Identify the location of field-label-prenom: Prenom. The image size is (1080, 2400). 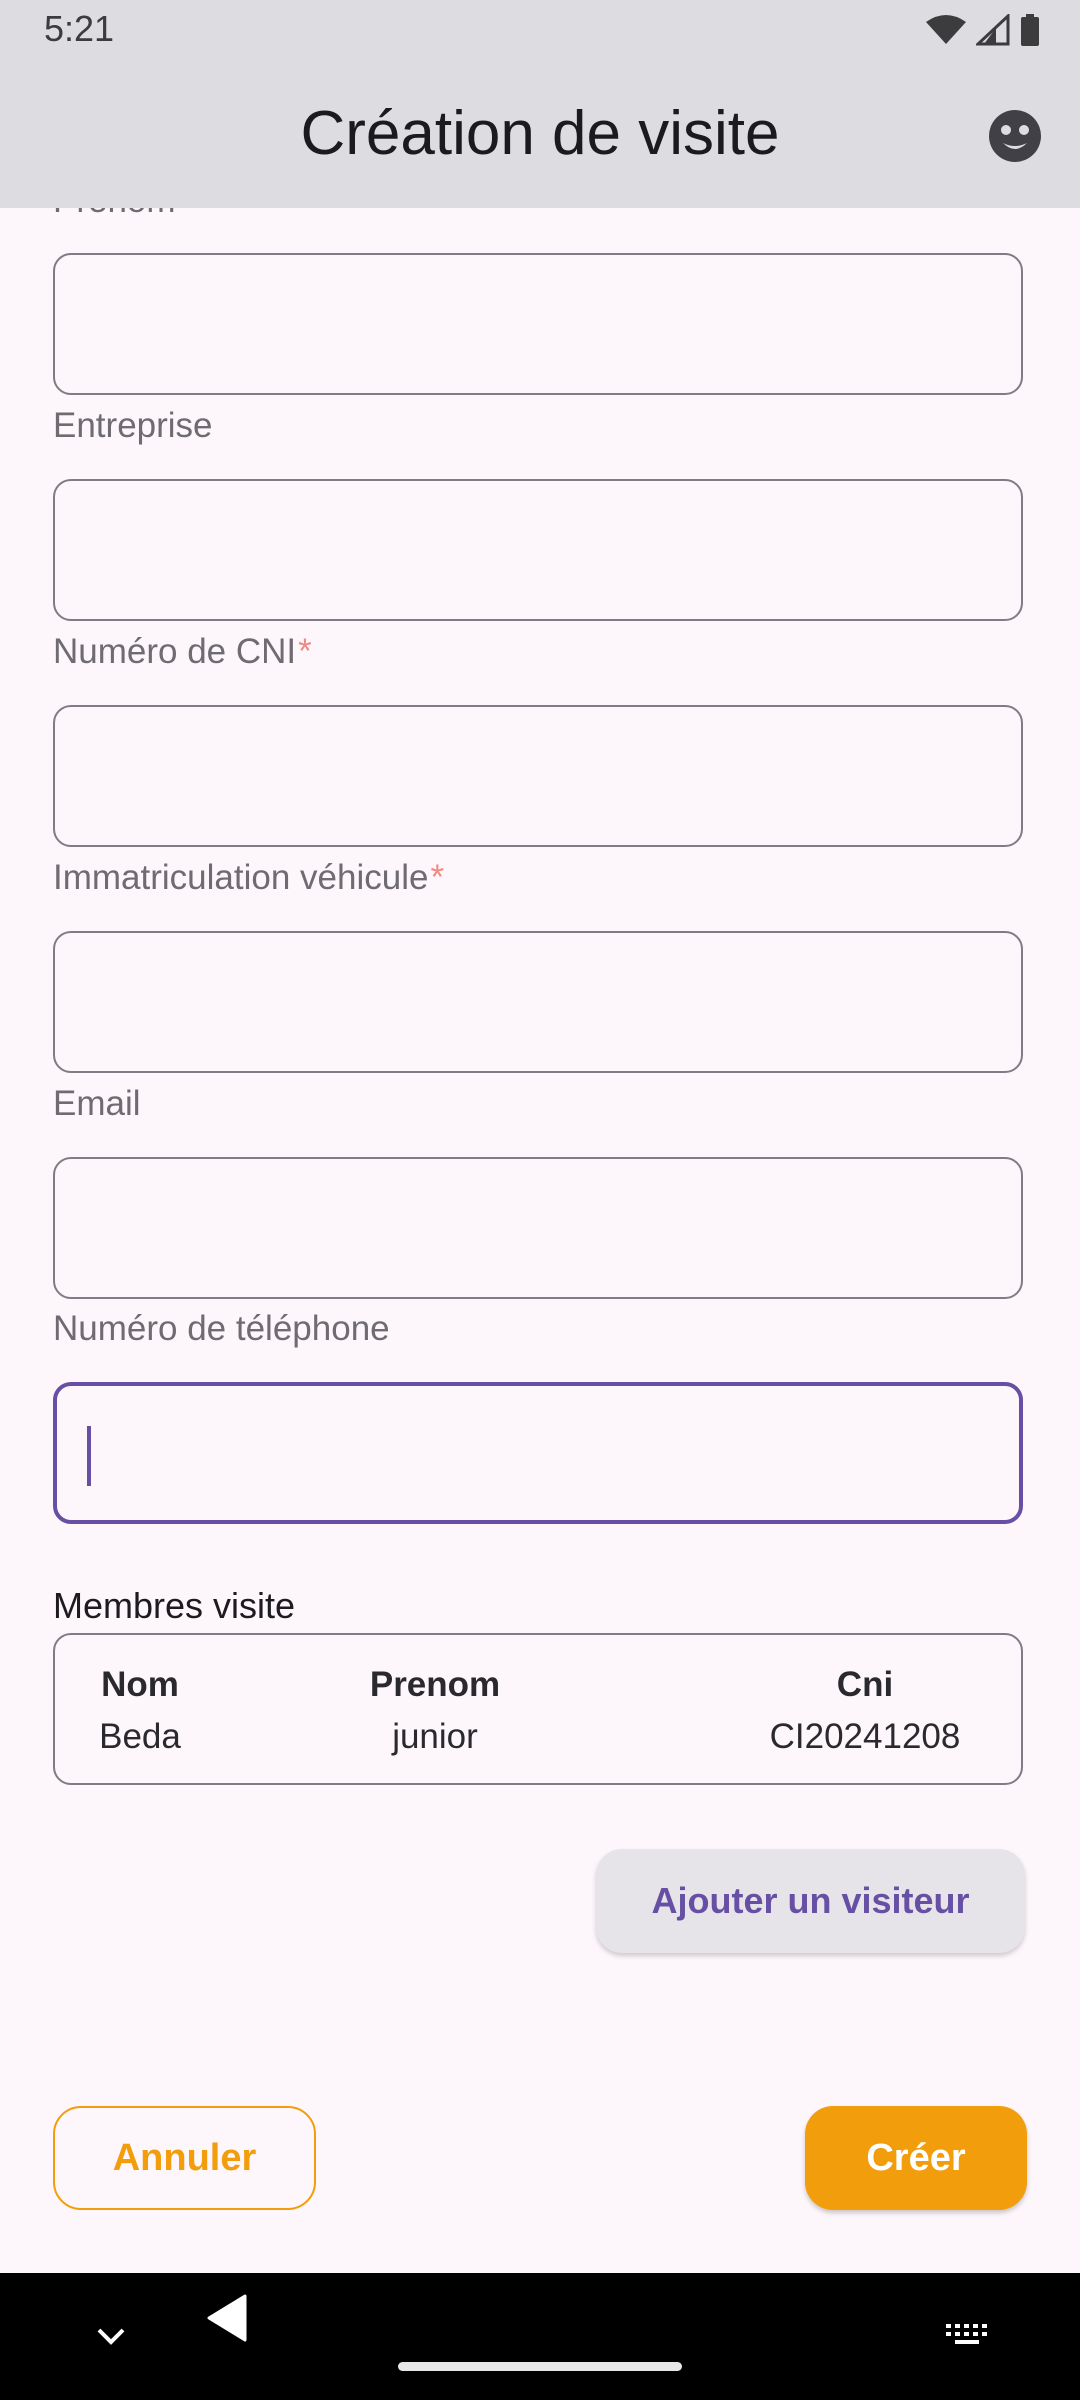
(253, 214).